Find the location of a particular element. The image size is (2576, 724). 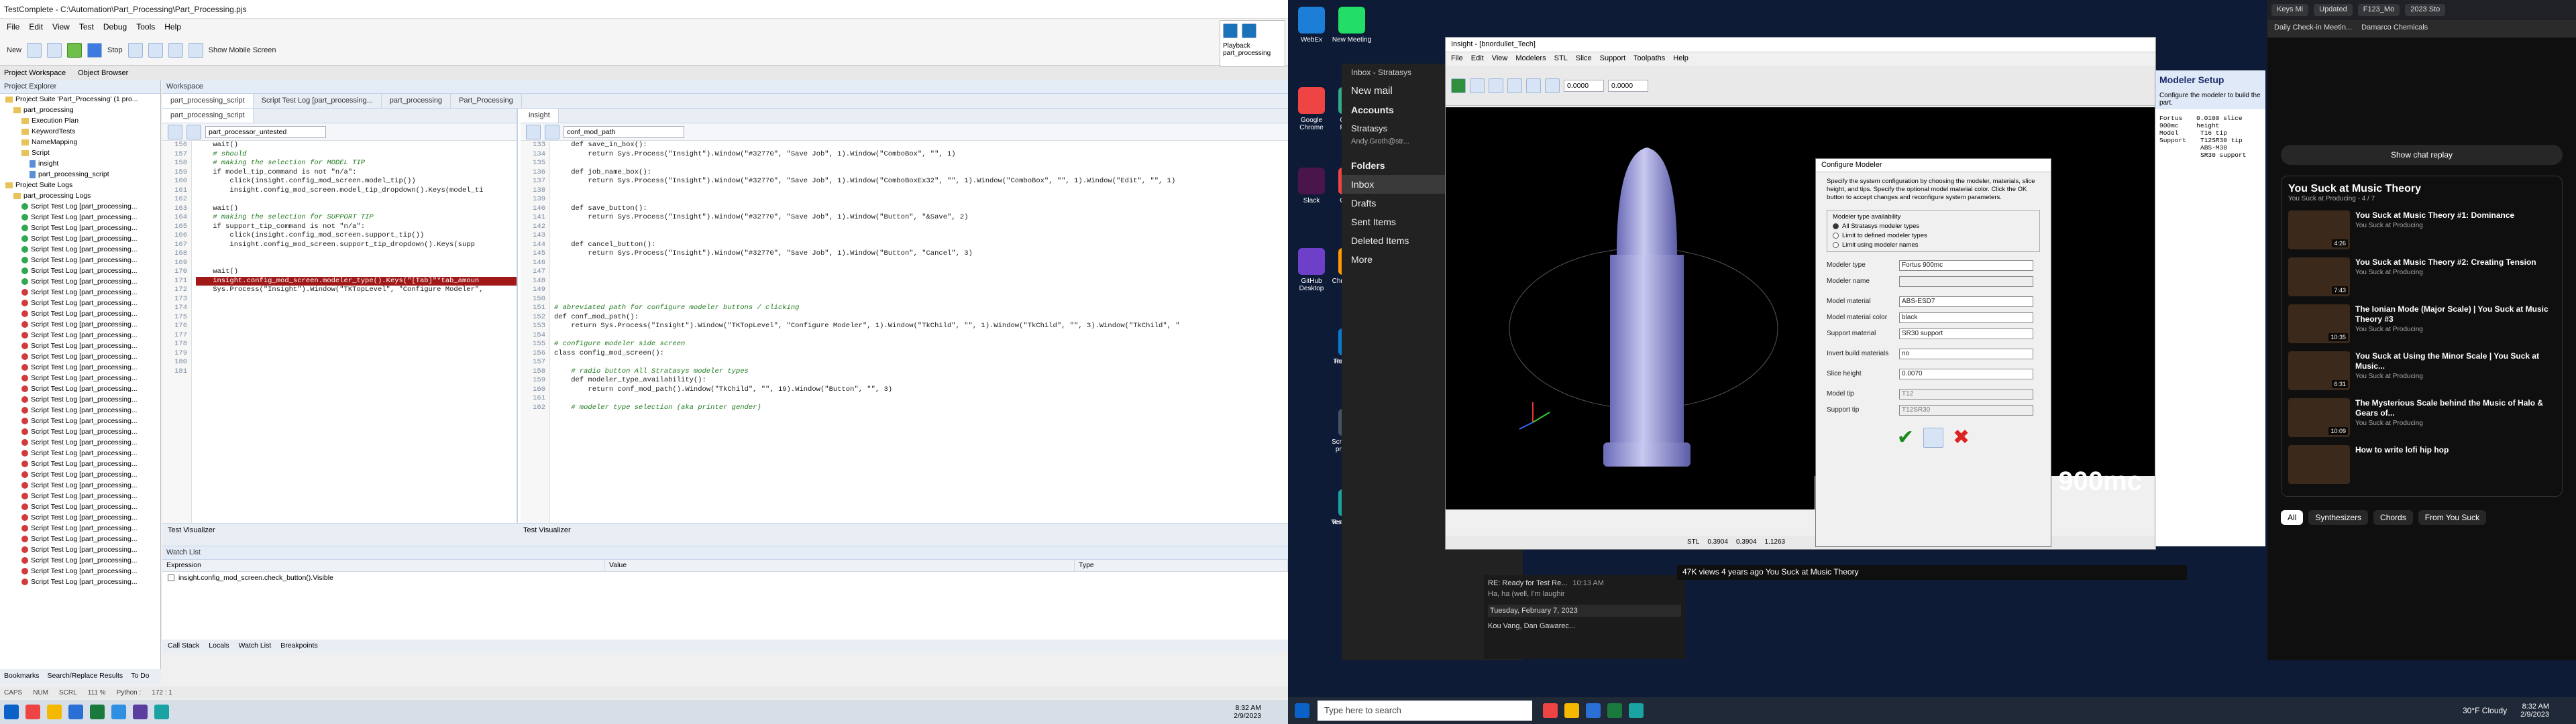

code-line: def conf_mod_path(): is located at coordinates (921, 317).